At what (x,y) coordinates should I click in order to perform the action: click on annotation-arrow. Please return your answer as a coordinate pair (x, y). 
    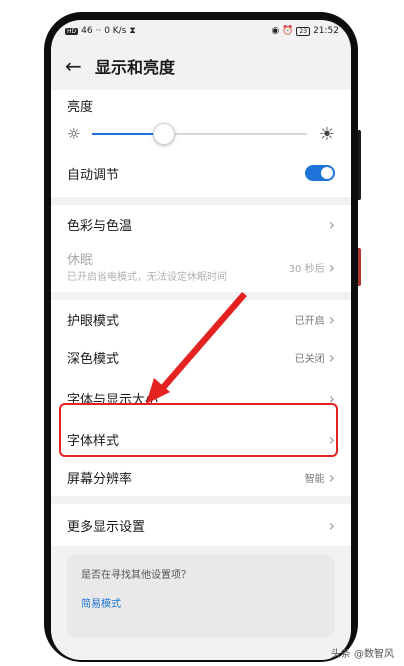
    Looking at the image, I should click on (196, 348).